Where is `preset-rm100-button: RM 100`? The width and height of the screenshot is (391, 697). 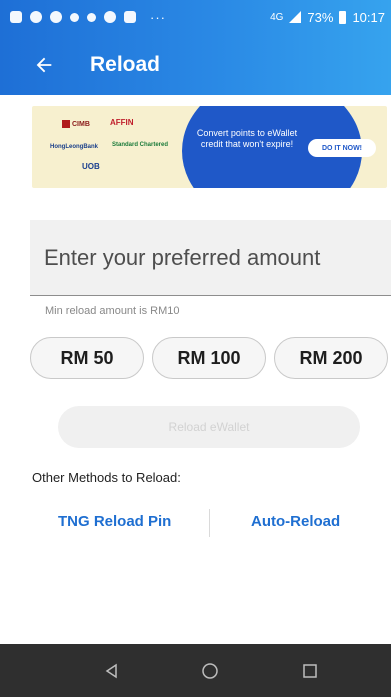
preset-rm100-button: RM 100 is located at coordinates (209, 358).